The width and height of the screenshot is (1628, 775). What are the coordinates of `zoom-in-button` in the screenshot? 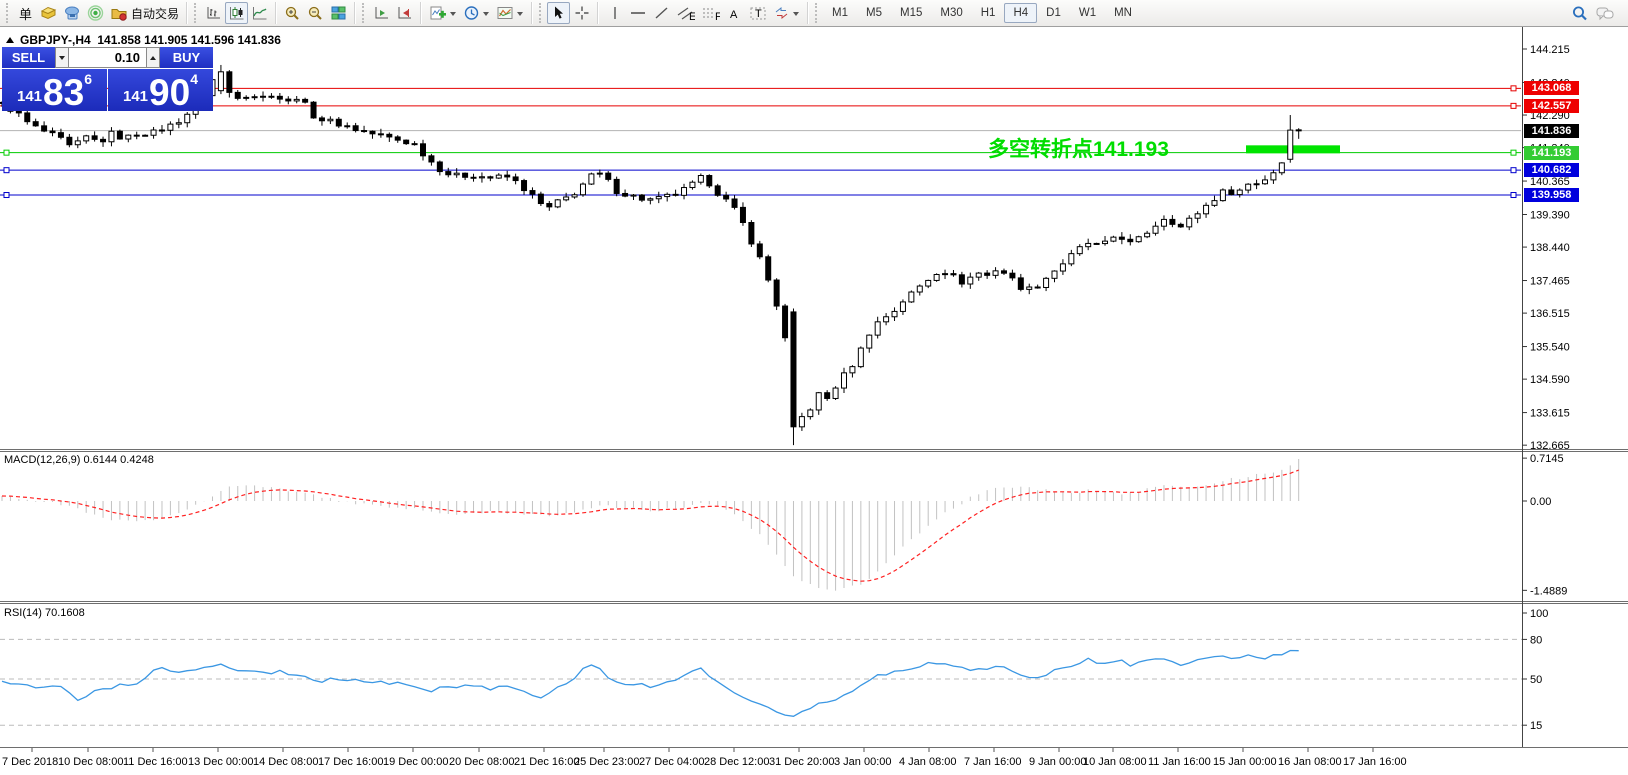 It's located at (292, 13).